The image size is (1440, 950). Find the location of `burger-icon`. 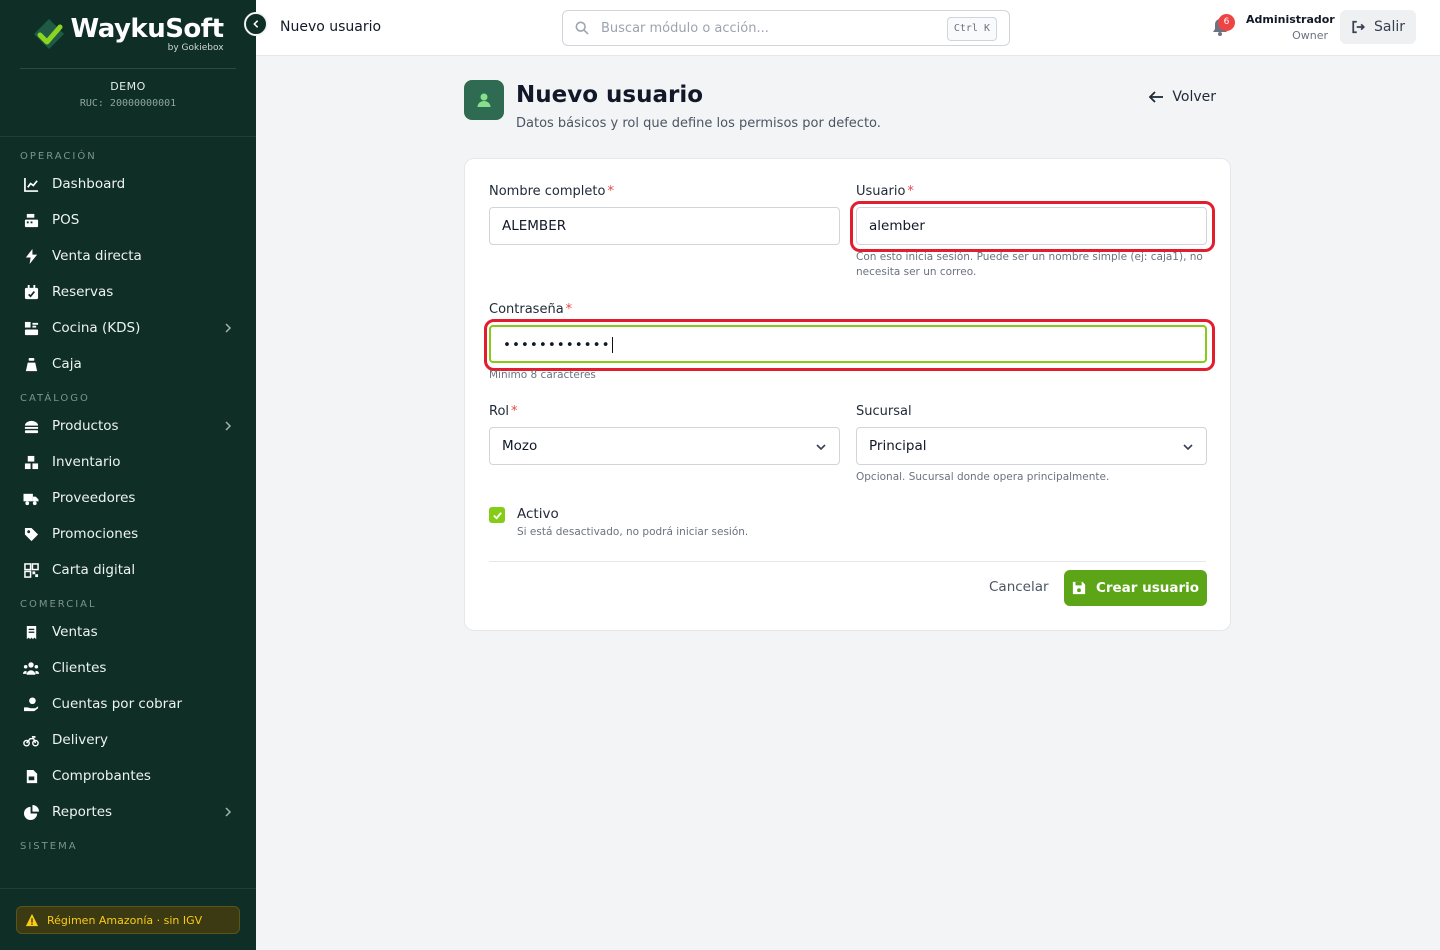

burger-icon is located at coordinates (31, 426).